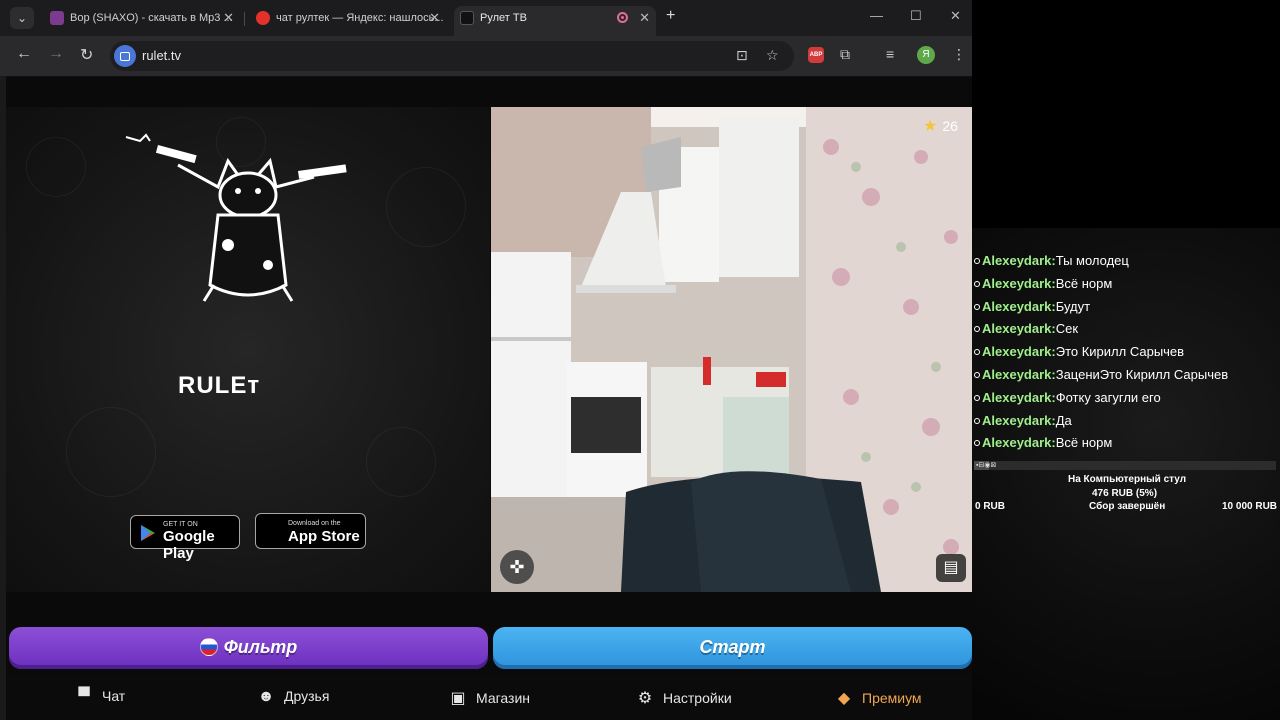  Describe the element at coordinates (517, 567) in the screenshot. I see `gamepad-button: ✜` at that location.